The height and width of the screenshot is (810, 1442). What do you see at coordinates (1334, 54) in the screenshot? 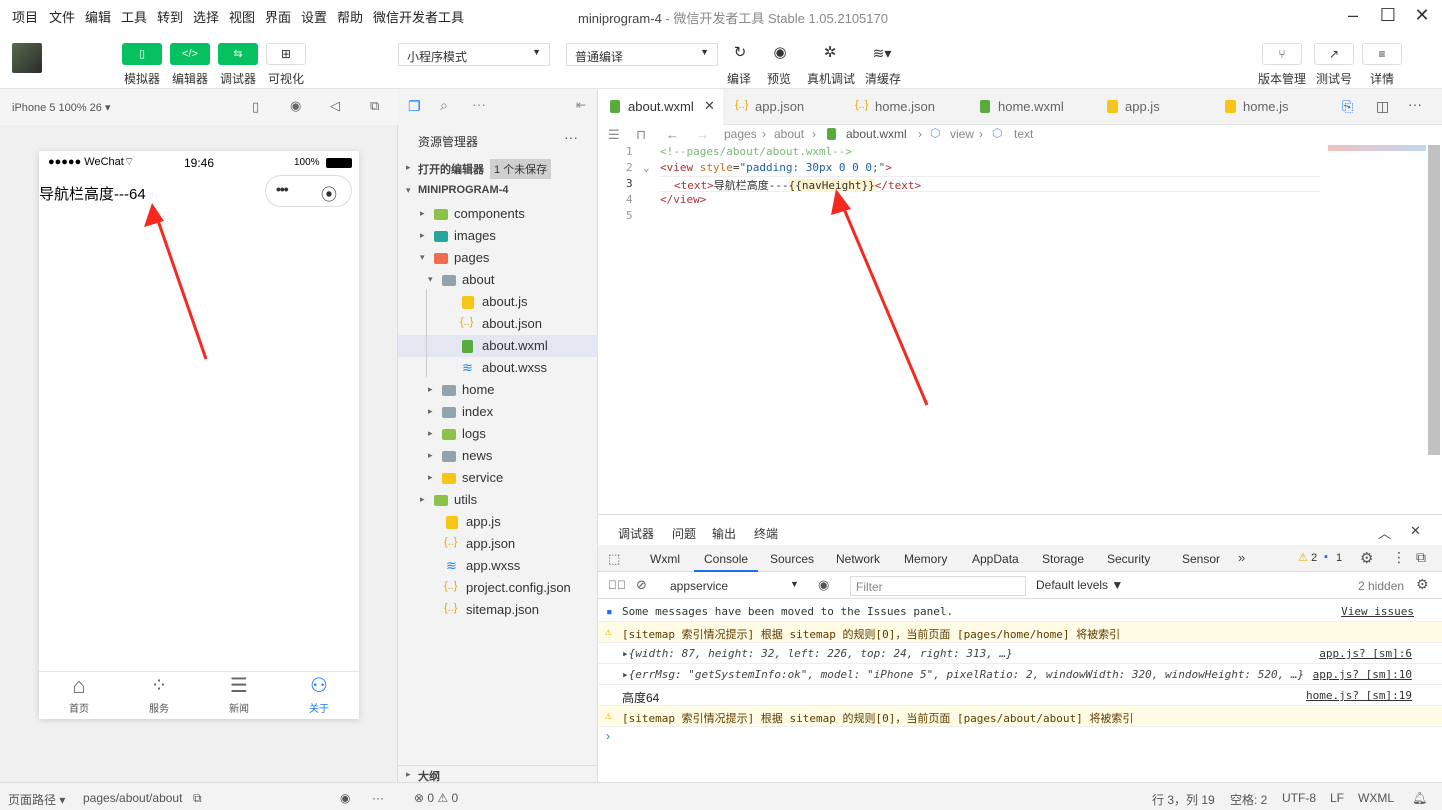
I see `test-account-button: ↗` at bounding box center [1334, 54].